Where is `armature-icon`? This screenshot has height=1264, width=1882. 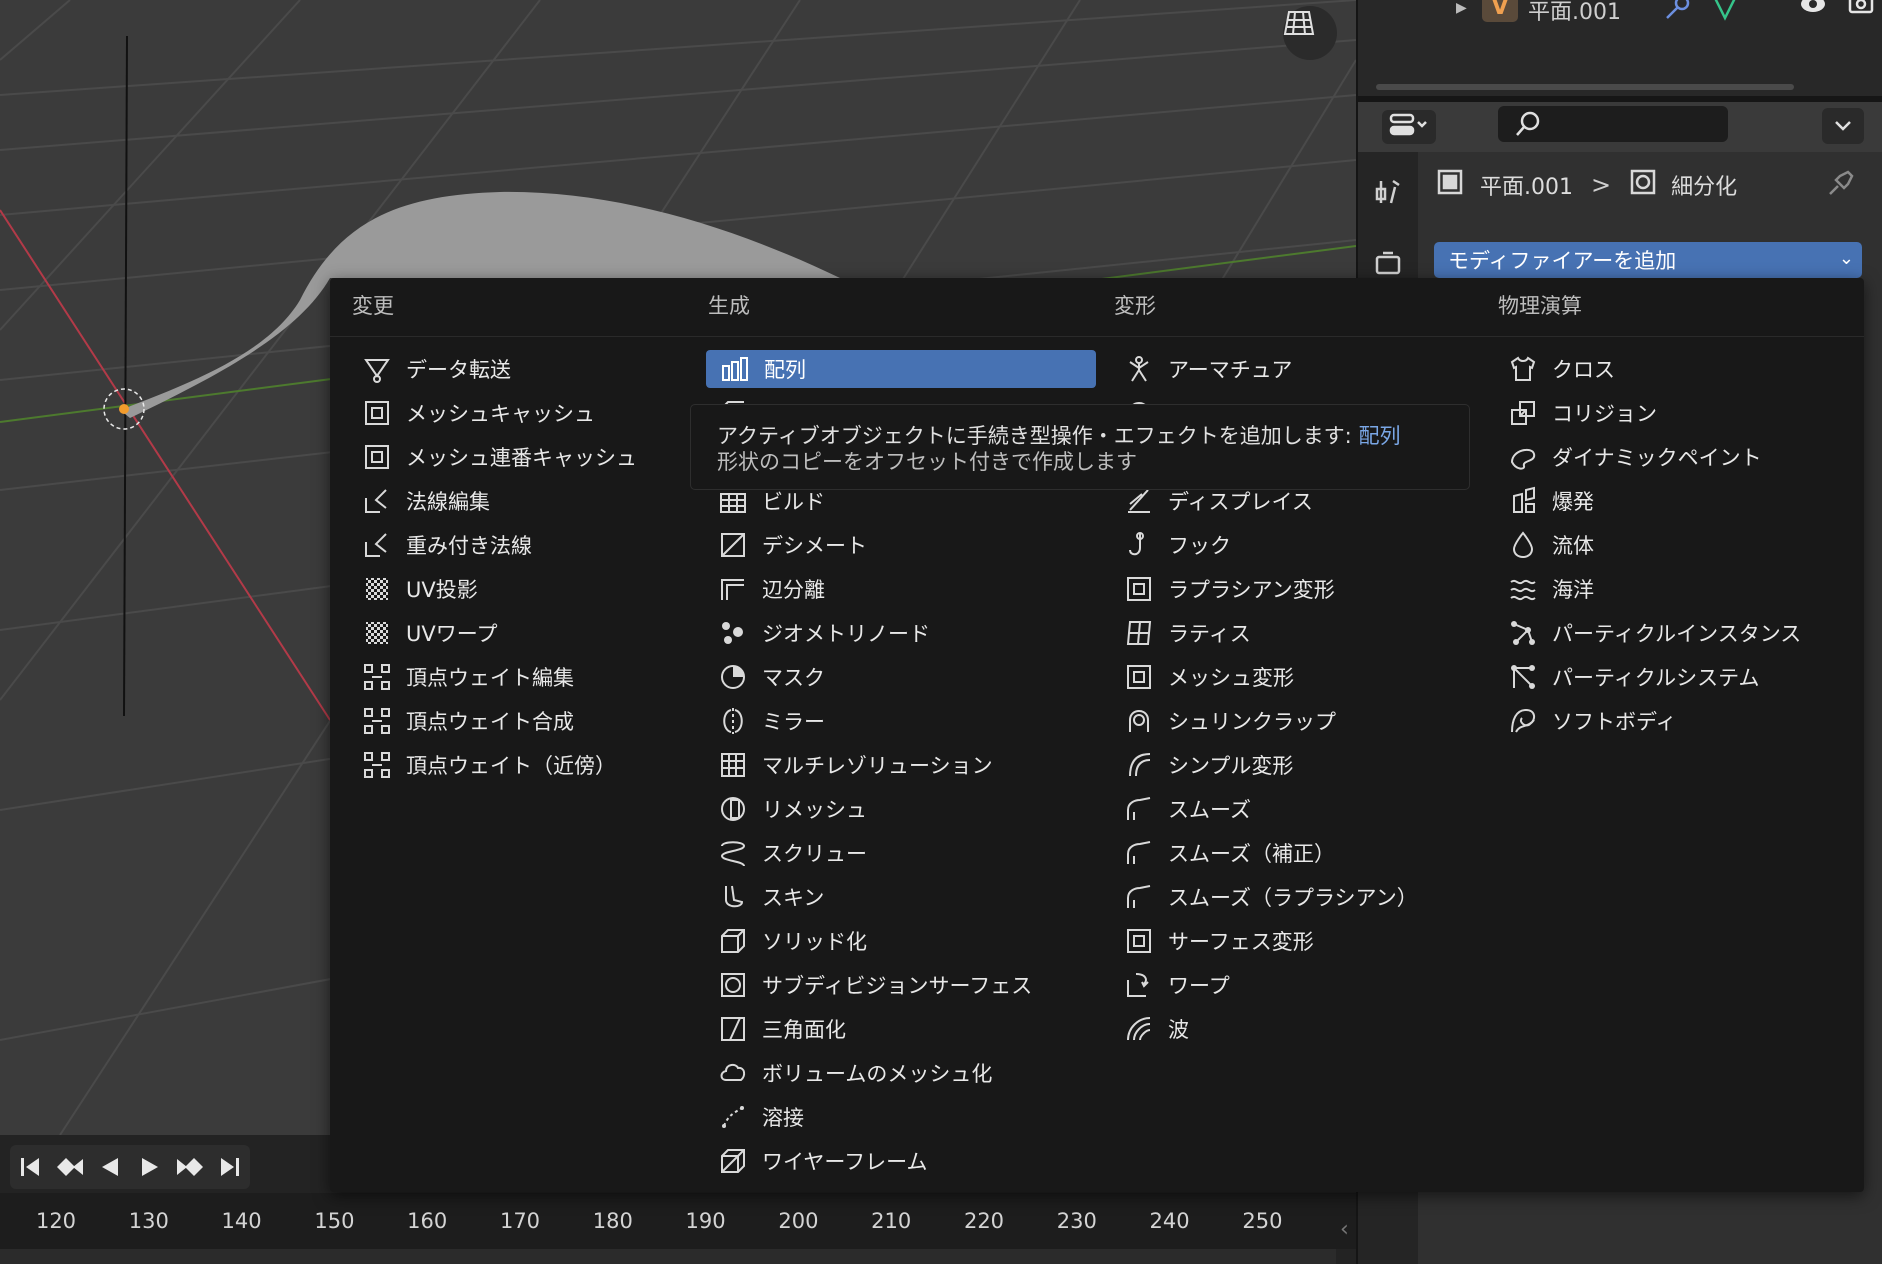
armature-icon is located at coordinates (1139, 369).